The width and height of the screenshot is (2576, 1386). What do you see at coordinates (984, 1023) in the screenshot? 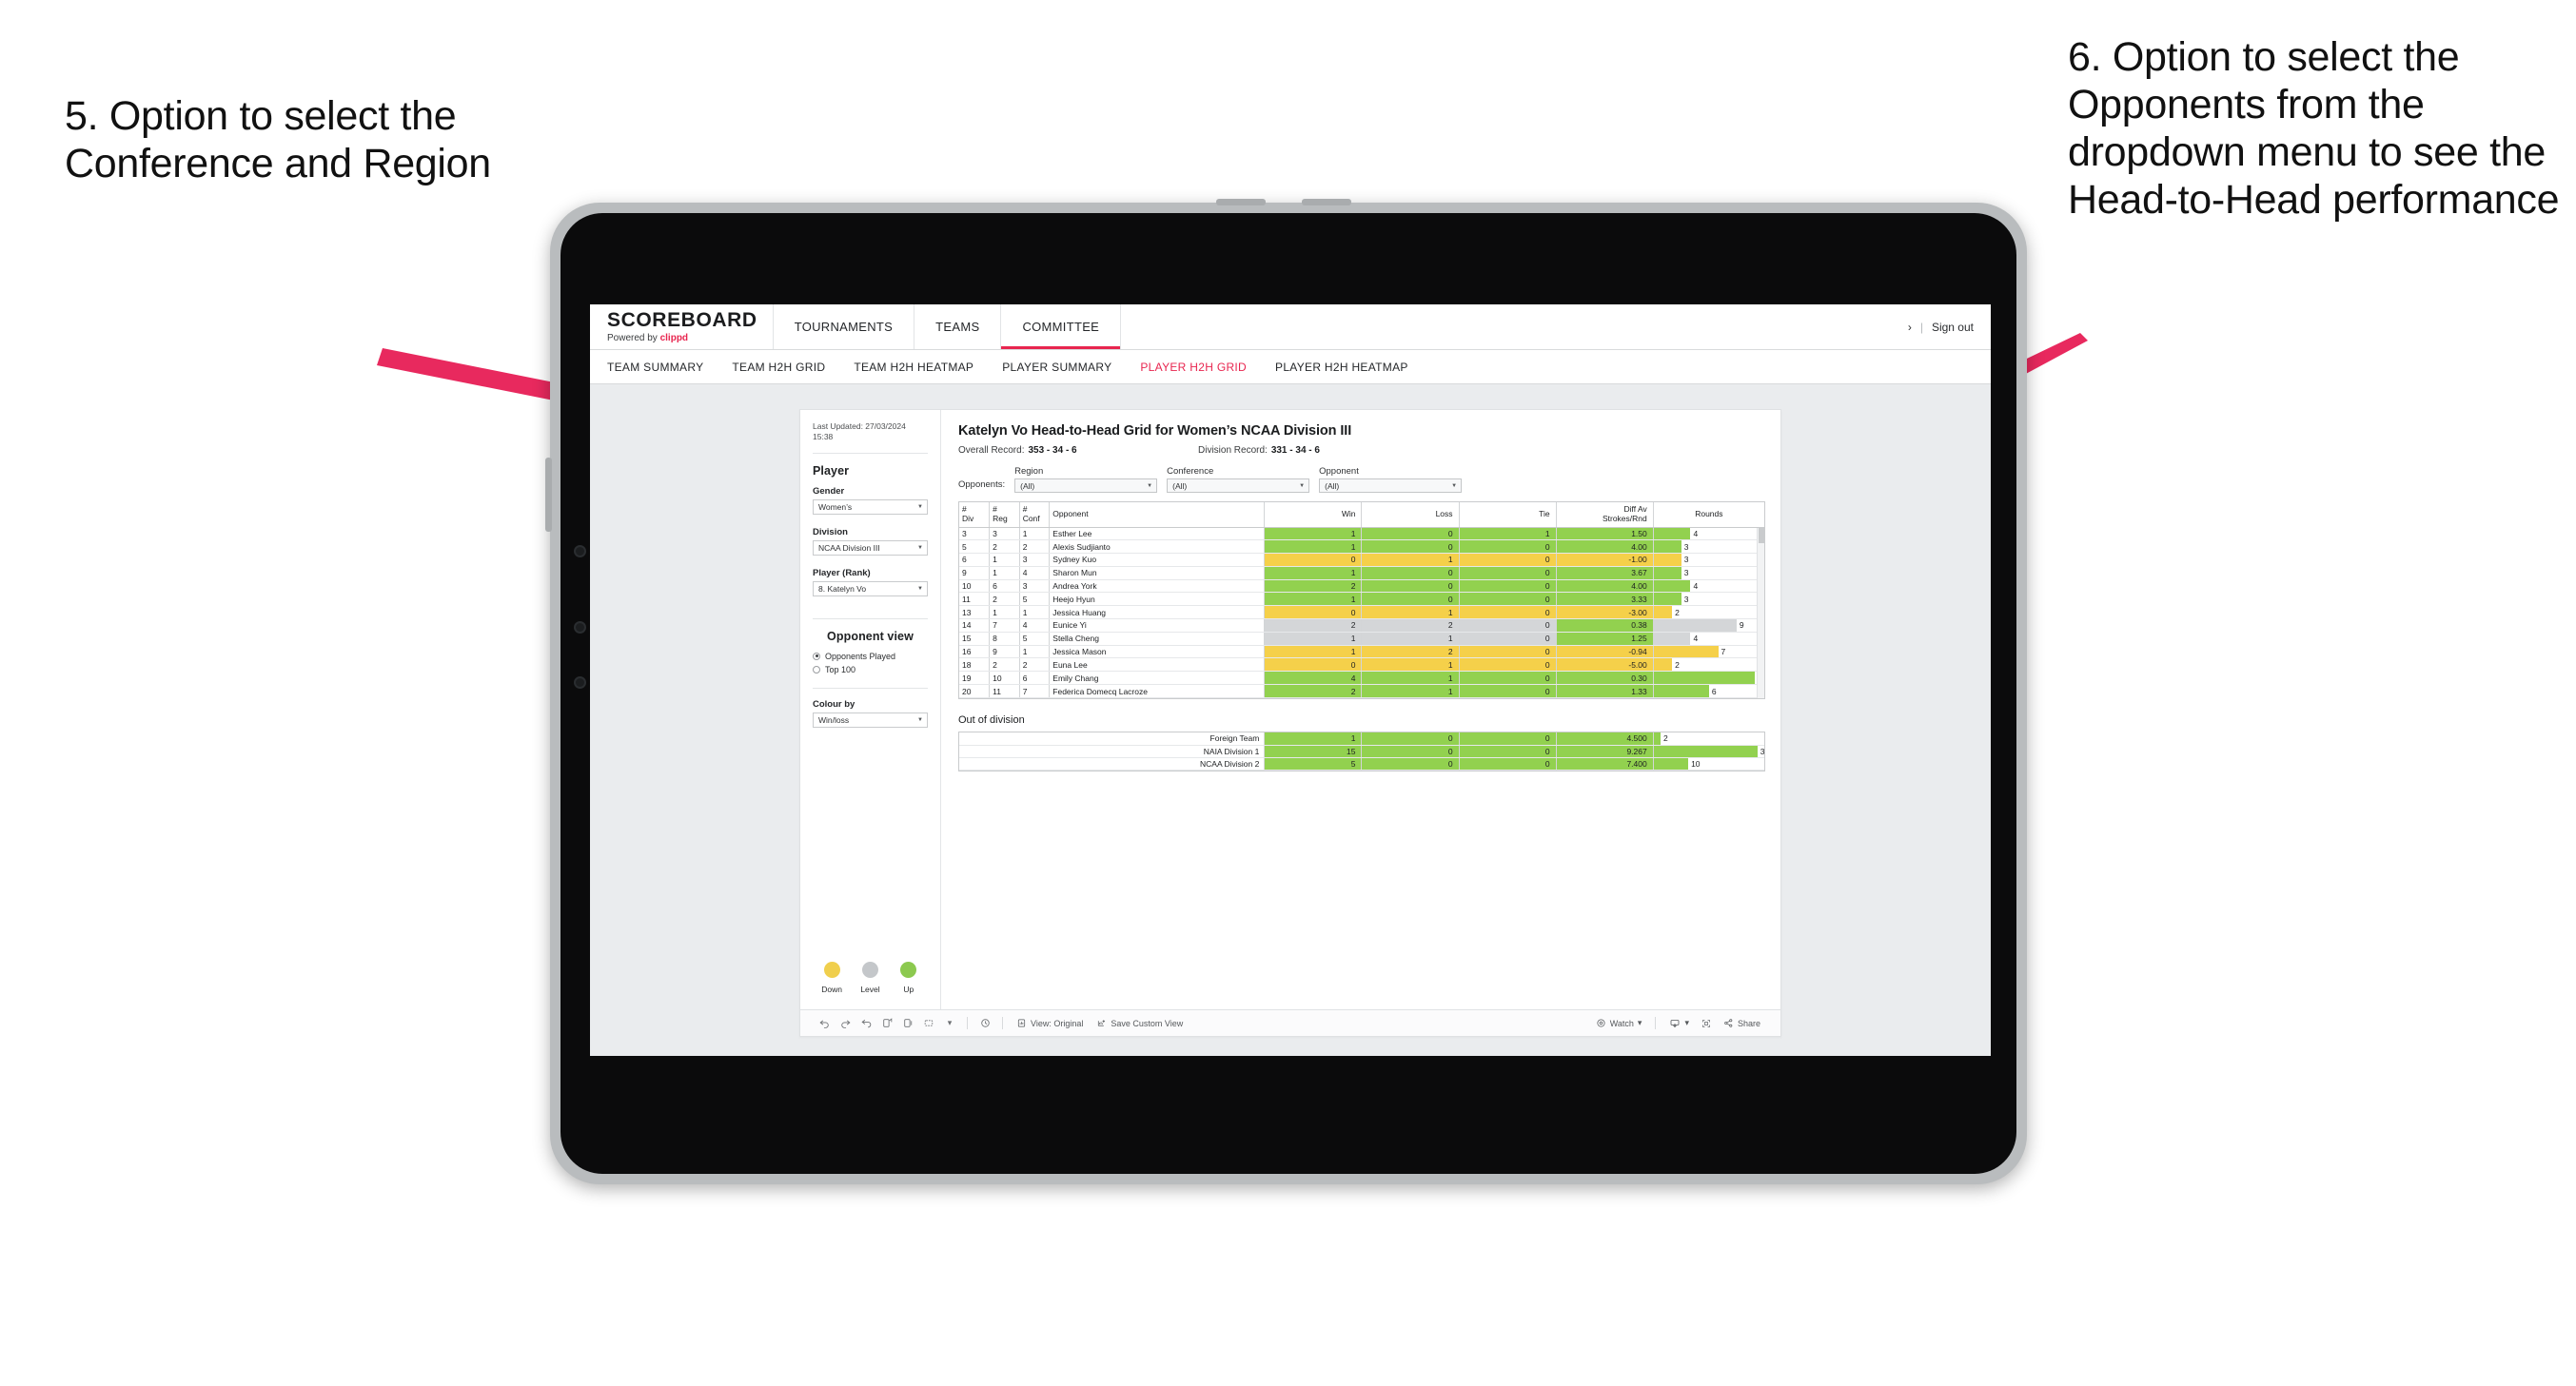
I see `pause-auto-update-icon` at bounding box center [984, 1023].